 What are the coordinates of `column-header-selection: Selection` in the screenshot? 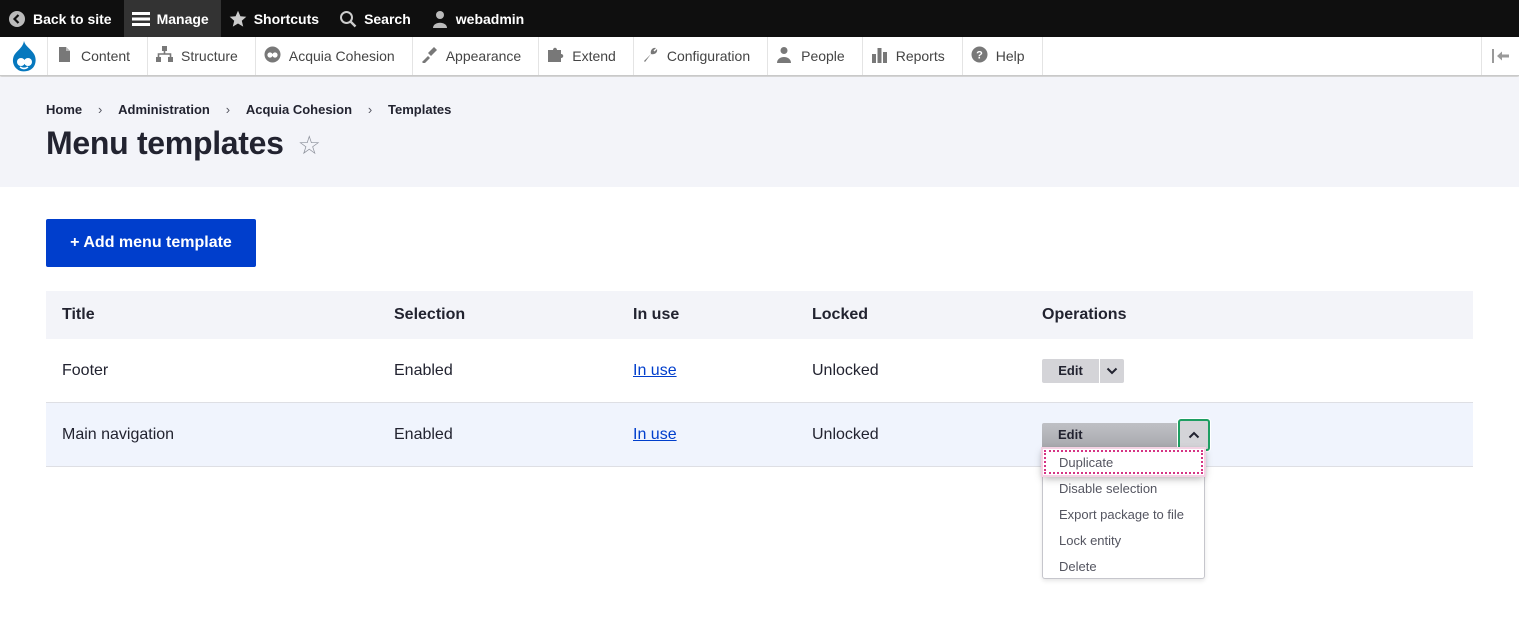 It's located at (430, 314).